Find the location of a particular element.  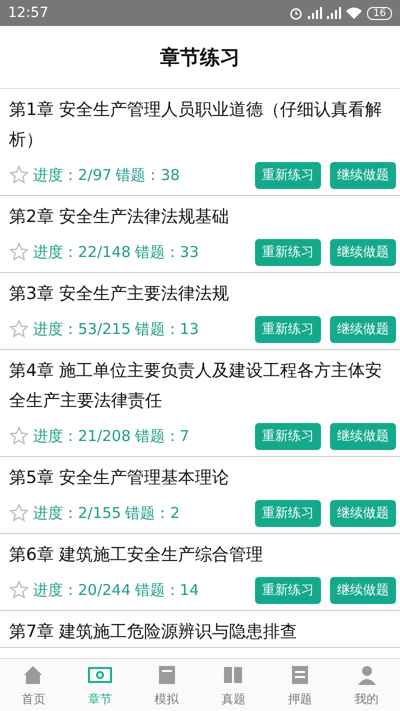

nav-label: 模拟 is located at coordinates (166, 699).